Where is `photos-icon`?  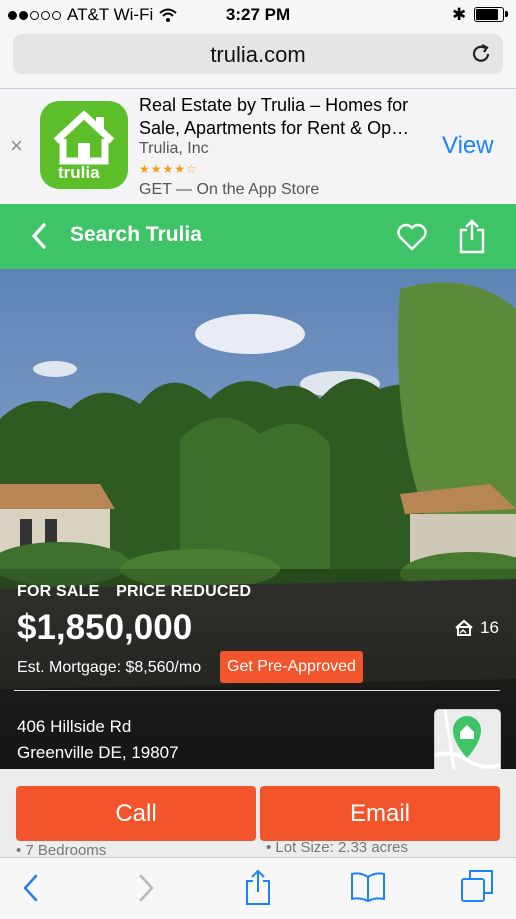 photos-icon is located at coordinates (464, 627).